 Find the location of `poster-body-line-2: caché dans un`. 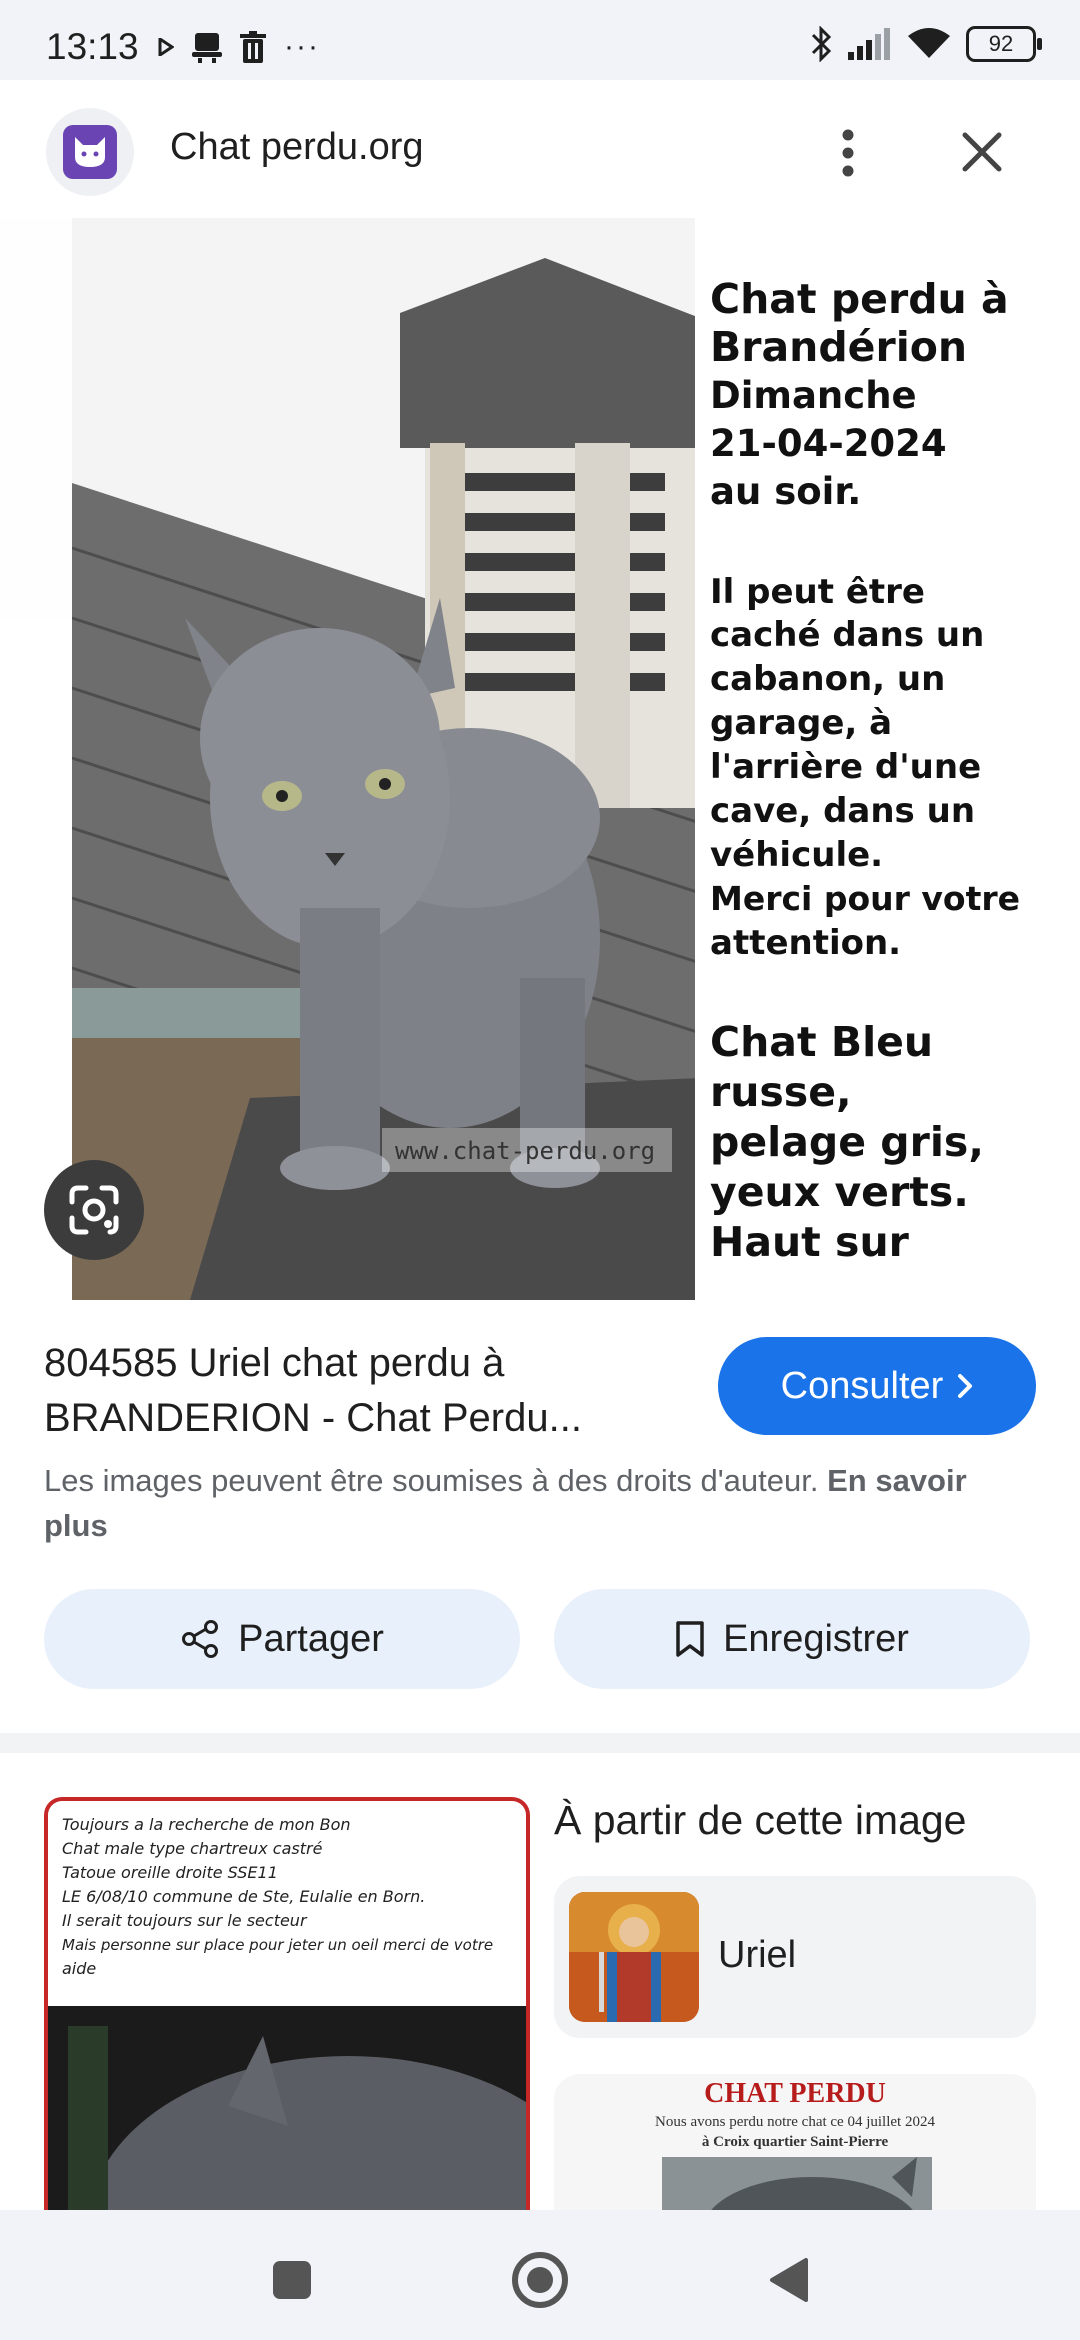

poster-body-line-2: caché dans un is located at coordinates (847, 635).